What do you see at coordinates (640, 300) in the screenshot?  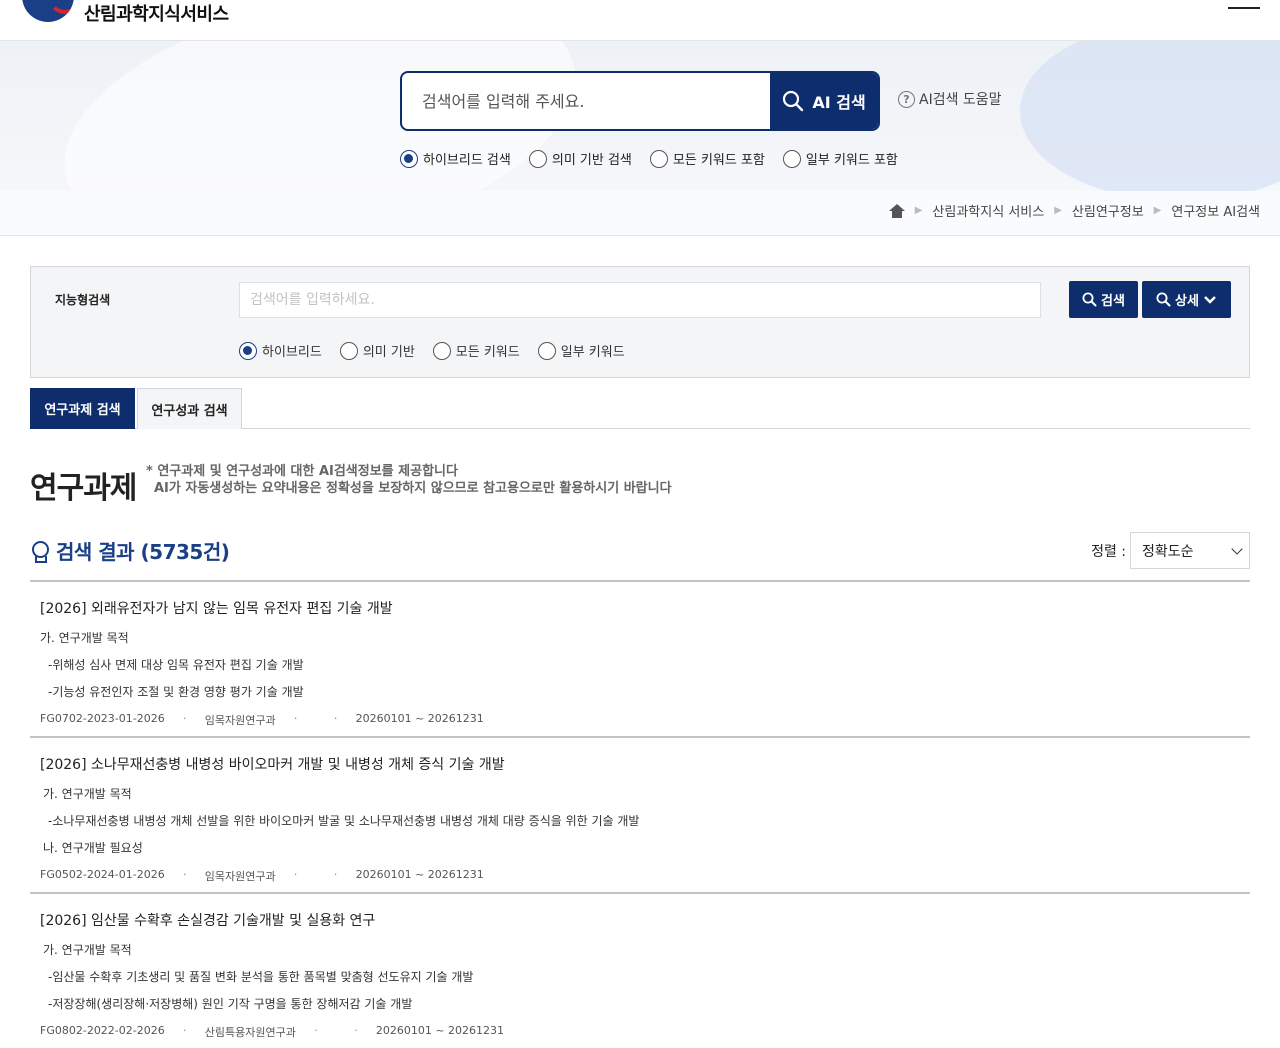 I see `intelligent-search-input` at bounding box center [640, 300].